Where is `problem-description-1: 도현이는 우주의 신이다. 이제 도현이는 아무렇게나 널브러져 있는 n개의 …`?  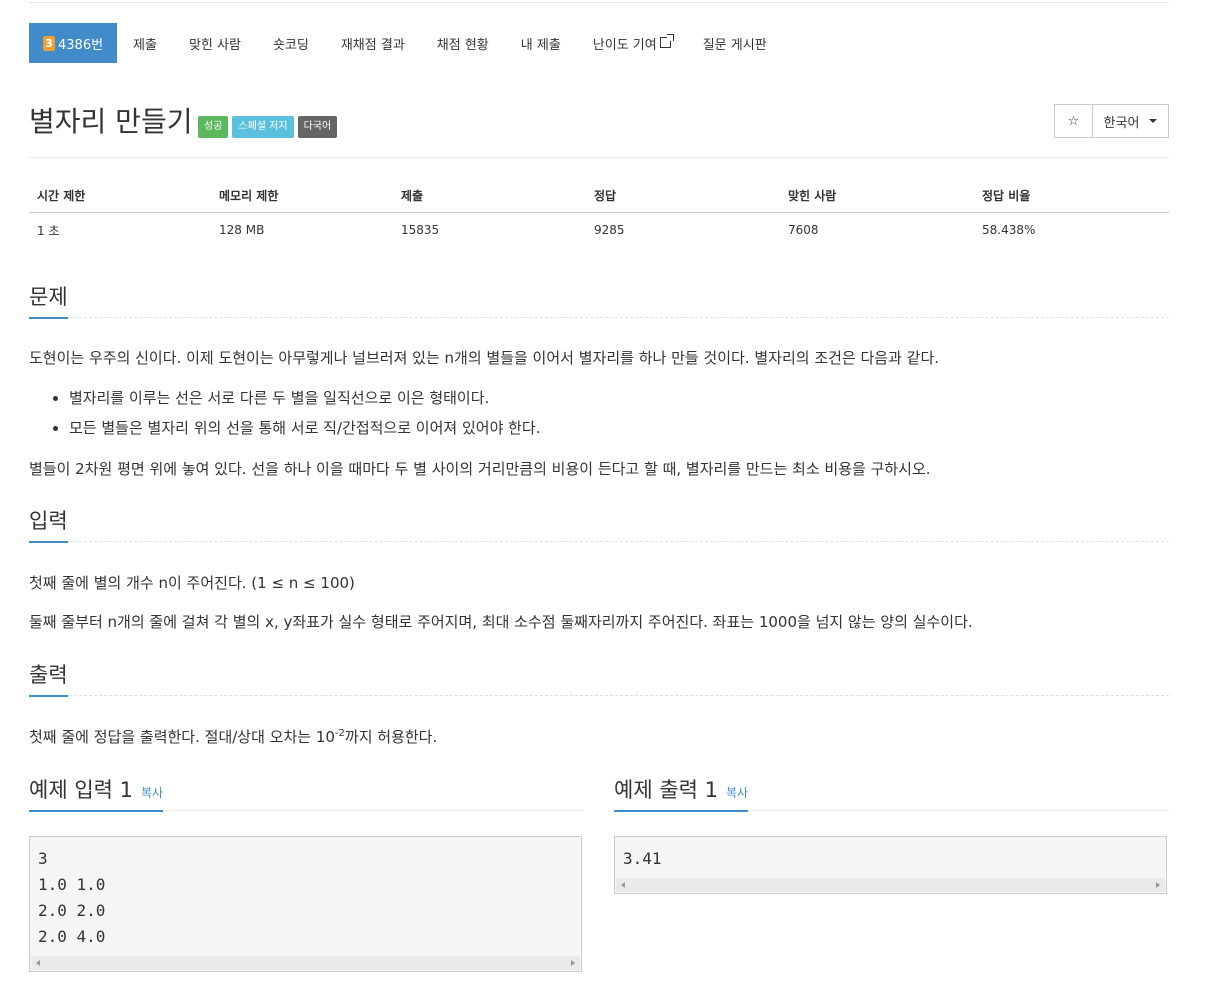 problem-description-1: 도현이는 우주의 신이다. 이제 도현이는 아무렇게나 널브러져 있는 n개의 … is located at coordinates (484, 358).